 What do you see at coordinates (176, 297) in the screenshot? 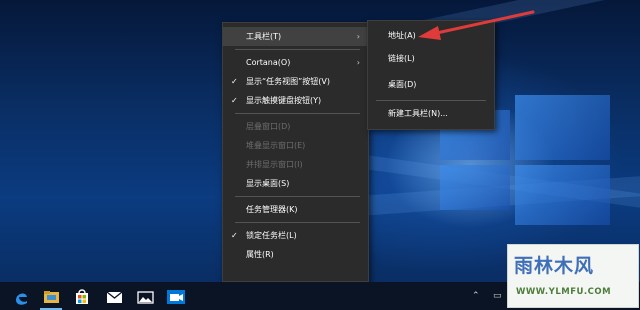
I see `camera-icon` at bounding box center [176, 297].